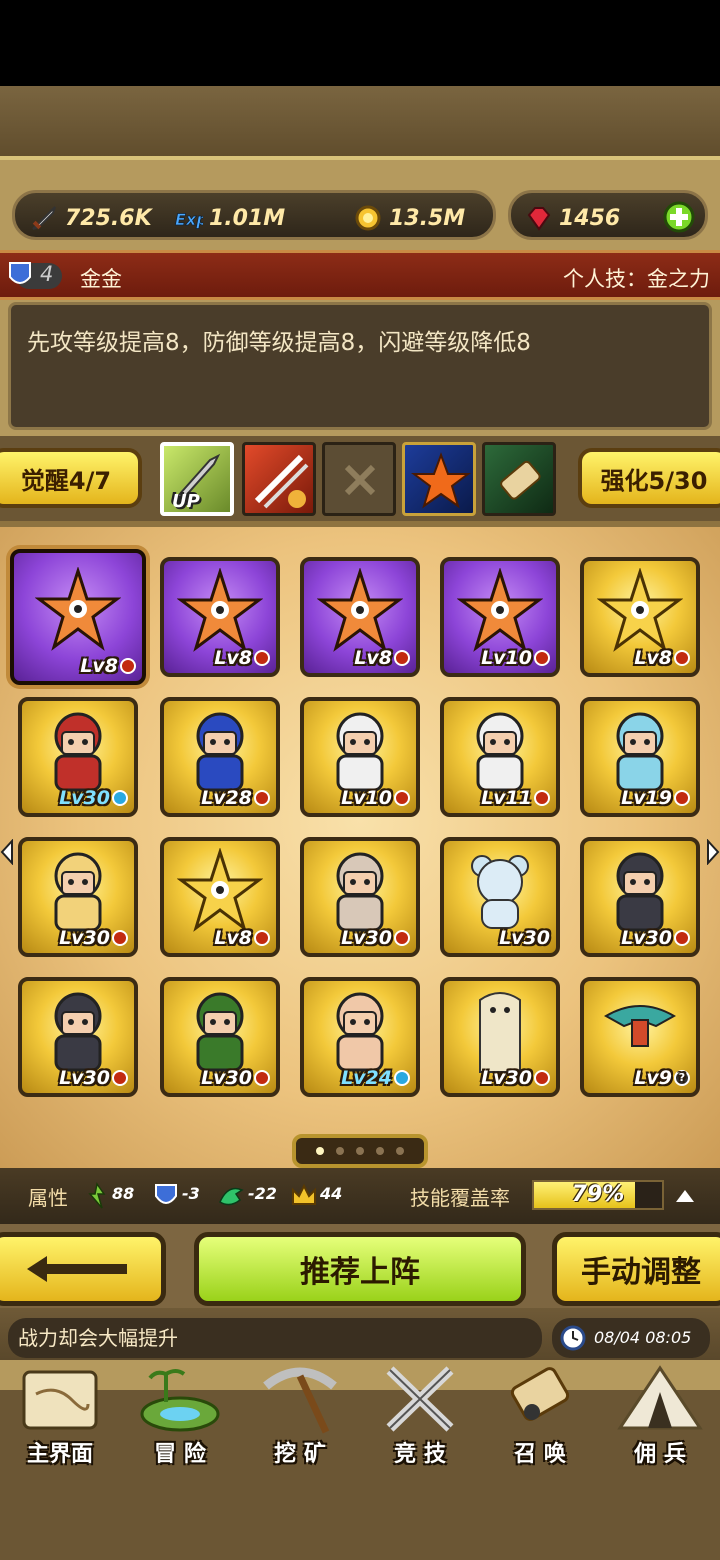 This screenshot has width=720, height=1560. I want to click on arrow-right-icon, so click(713, 852).